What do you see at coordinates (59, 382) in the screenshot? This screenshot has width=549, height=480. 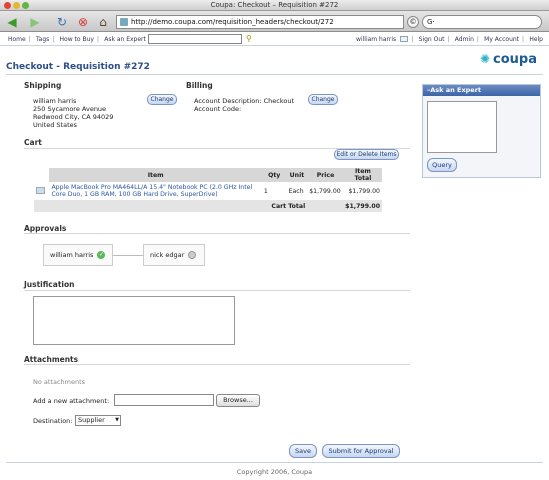 I see `no-attachments-text: No attachments` at bounding box center [59, 382].